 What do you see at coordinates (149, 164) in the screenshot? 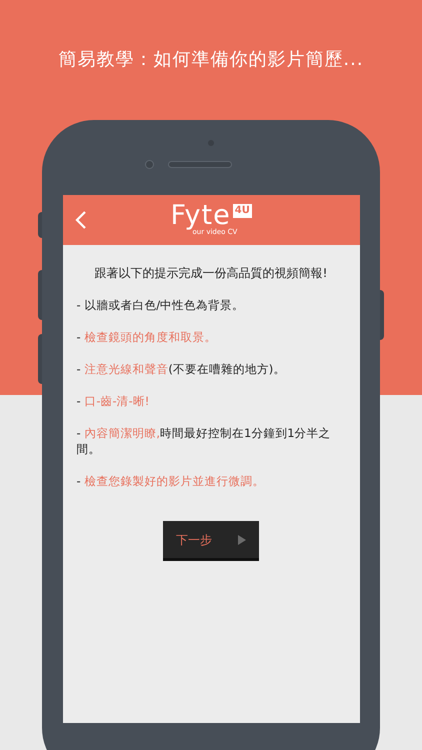
I see `sensor-icon` at bounding box center [149, 164].